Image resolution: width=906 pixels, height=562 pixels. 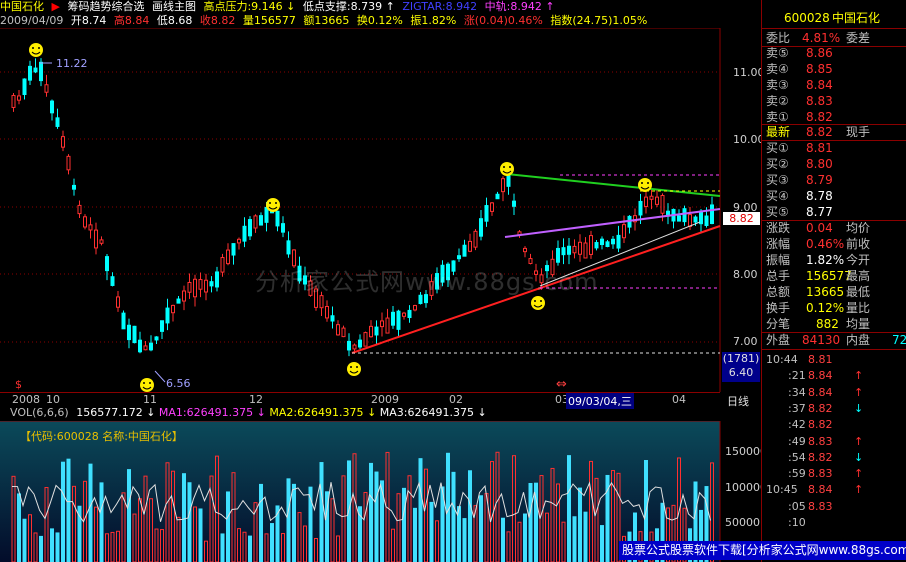 I want to click on tick-time: :34, so click(x=797, y=392).